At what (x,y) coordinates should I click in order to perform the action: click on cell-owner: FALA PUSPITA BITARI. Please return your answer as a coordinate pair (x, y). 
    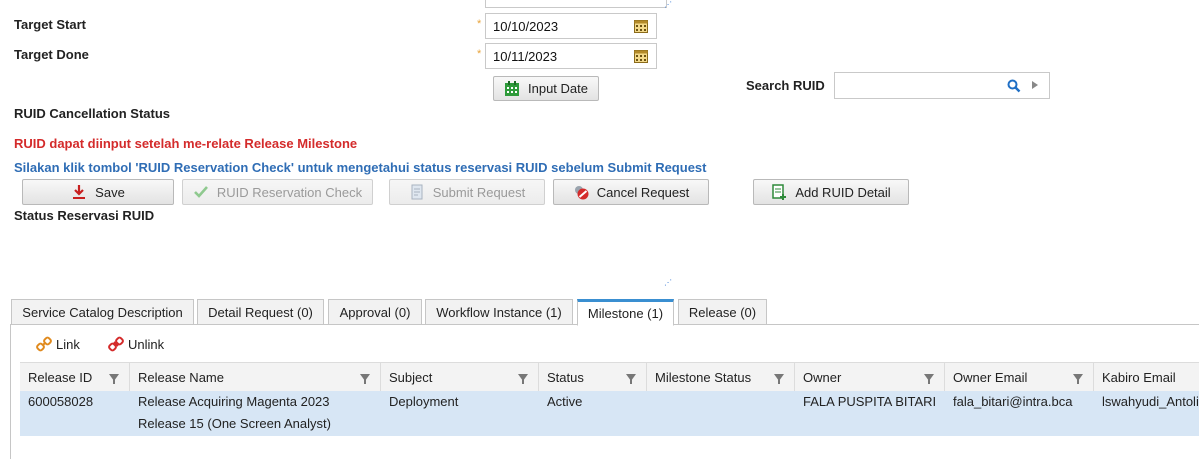
    Looking at the image, I should click on (870, 401).